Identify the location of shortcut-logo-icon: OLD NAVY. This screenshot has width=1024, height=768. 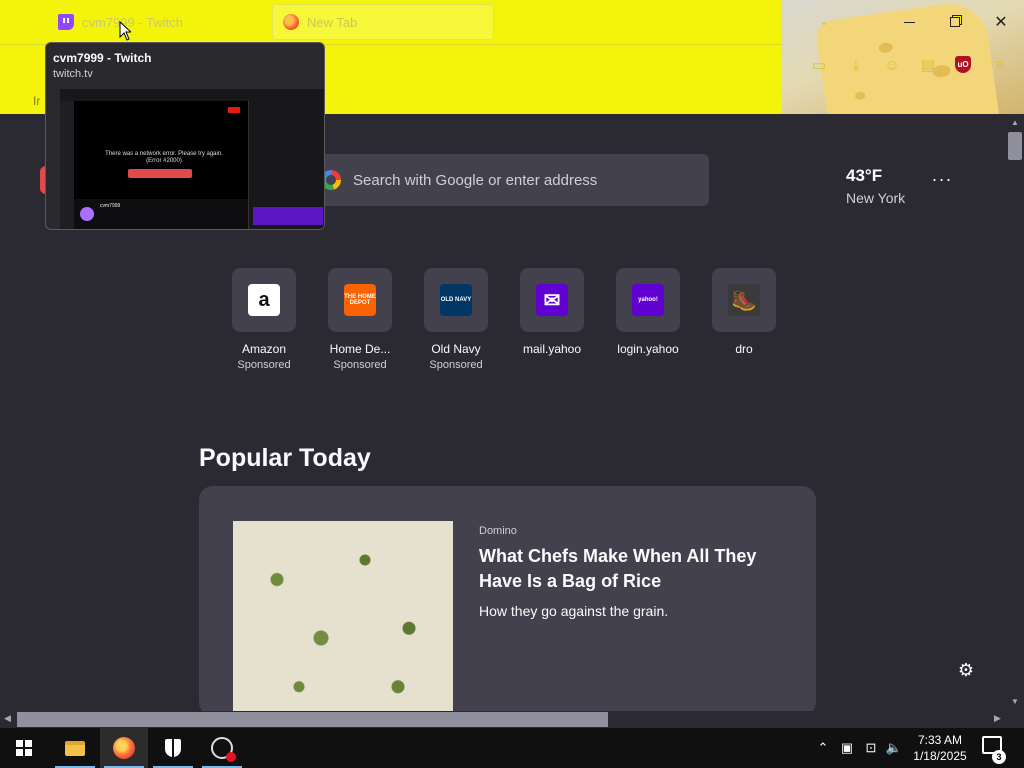
(456, 300).